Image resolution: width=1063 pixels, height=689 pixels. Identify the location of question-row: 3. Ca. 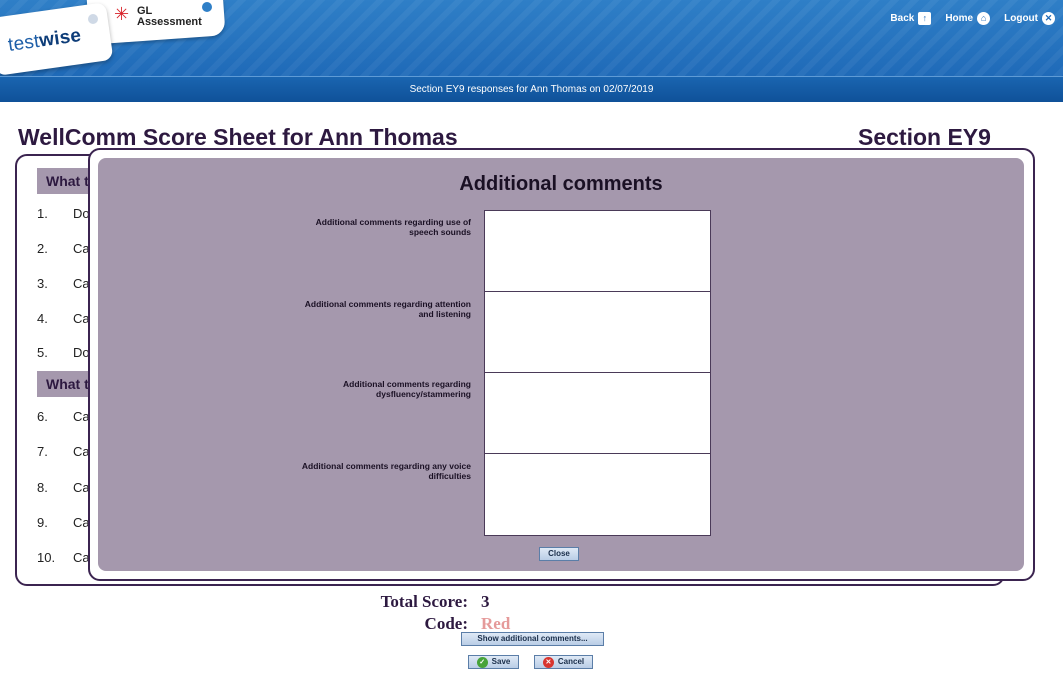
(63, 284).